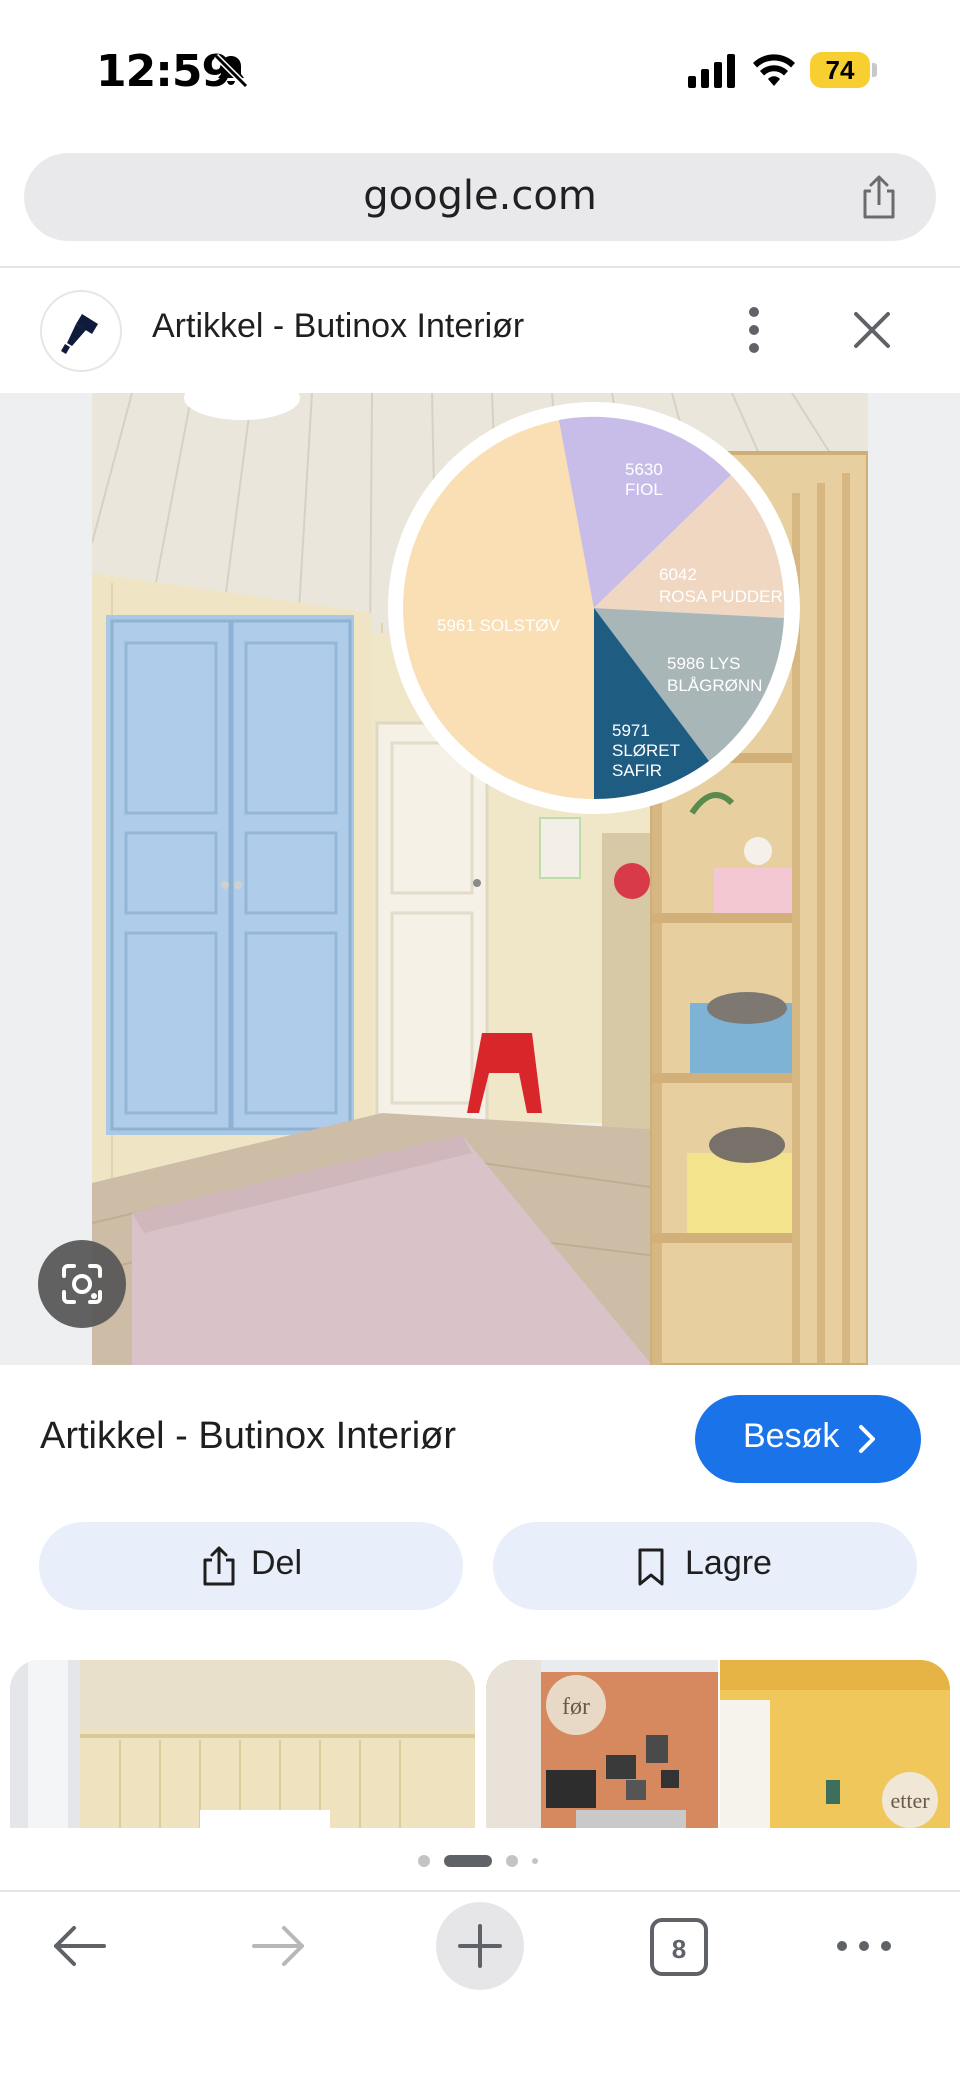 The image size is (960, 2081). What do you see at coordinates (703, 663) in the screenshot?
I see `label-blagronn-code: 5986 LYS` at bounding box center [703, 663].